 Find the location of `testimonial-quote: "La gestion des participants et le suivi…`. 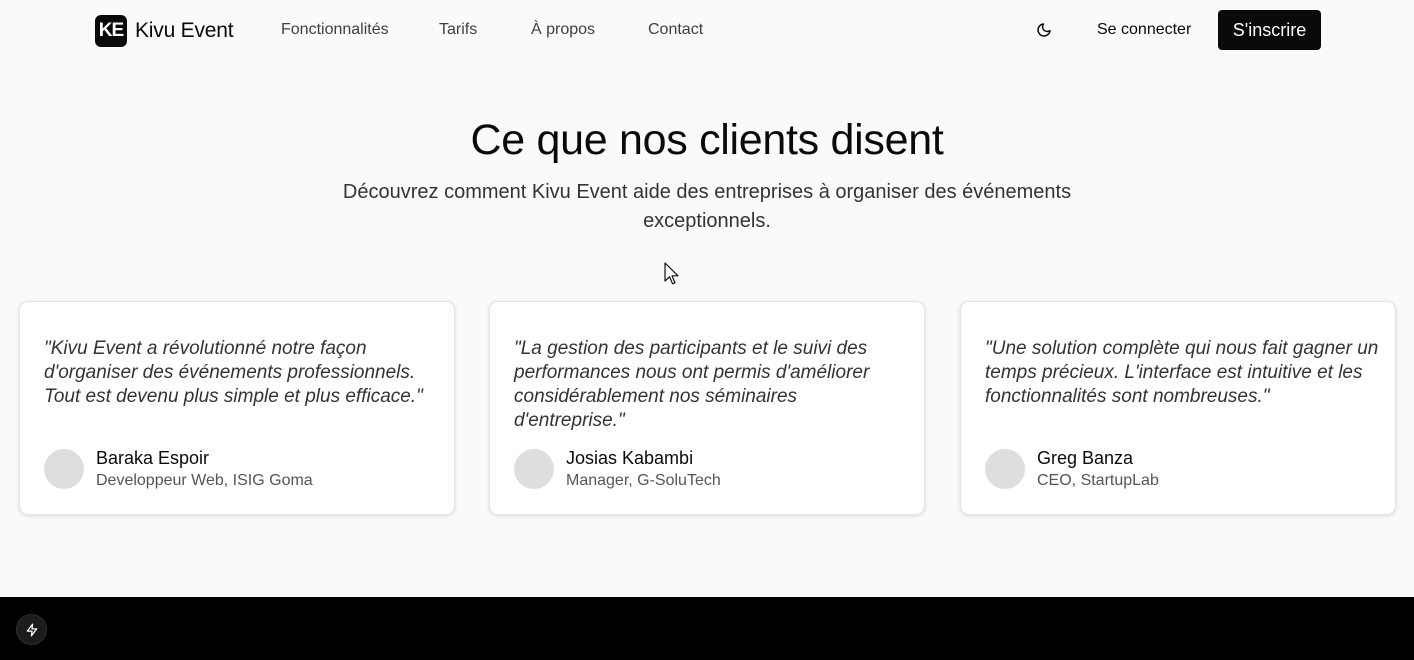

testimonial-quote: "La gestion des participants et le suivi… is located at coordinates (692, 384).